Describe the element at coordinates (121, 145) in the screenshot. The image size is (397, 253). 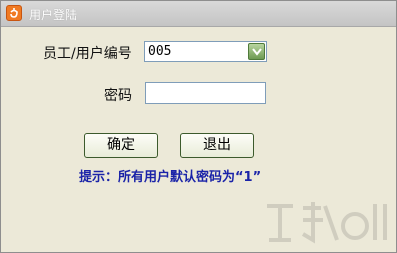
I see `confirm-button: 确定` at that location.